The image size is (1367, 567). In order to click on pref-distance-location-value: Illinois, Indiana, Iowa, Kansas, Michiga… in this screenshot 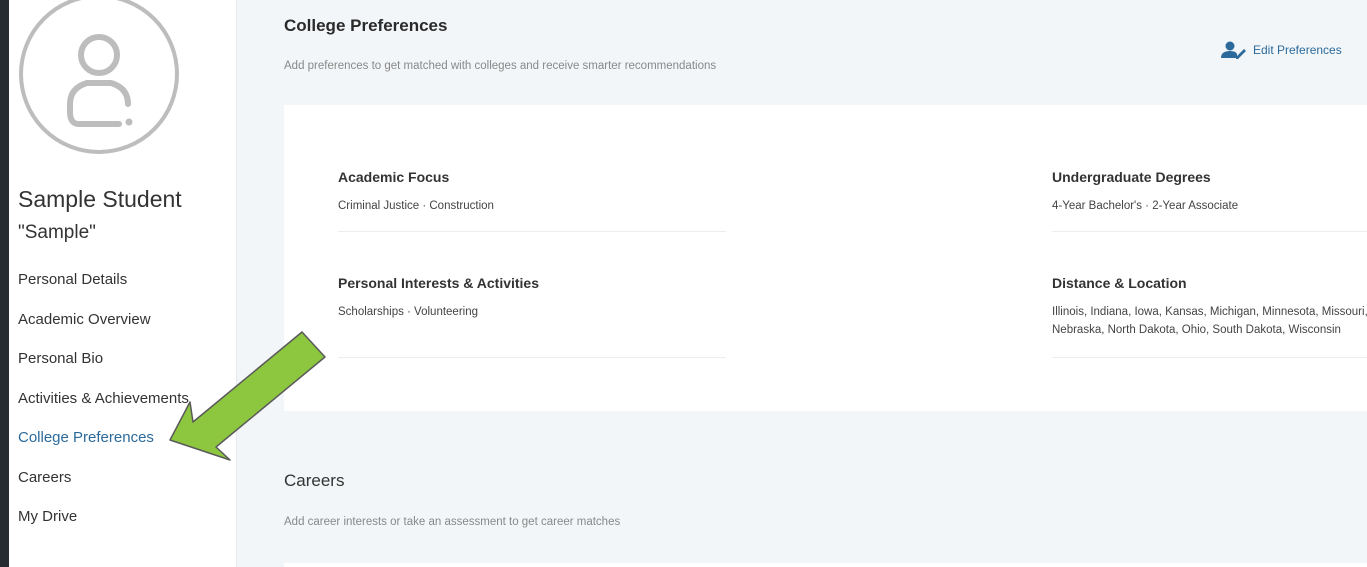, I will do `click(1209, 321)`.